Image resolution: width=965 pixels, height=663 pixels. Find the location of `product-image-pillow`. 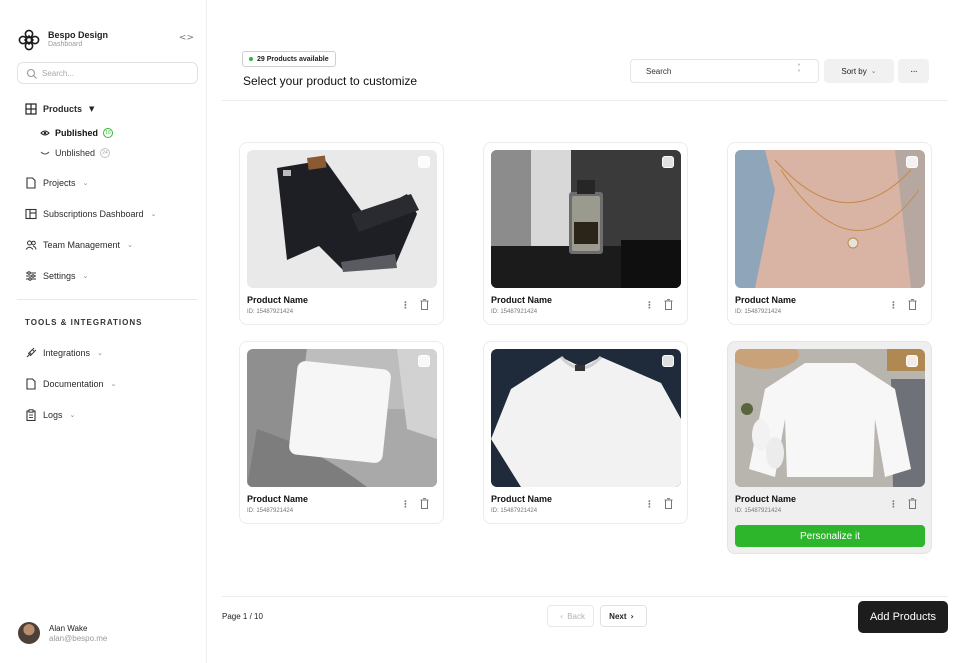

product-image-pillow is located at coordinates (342, 418).